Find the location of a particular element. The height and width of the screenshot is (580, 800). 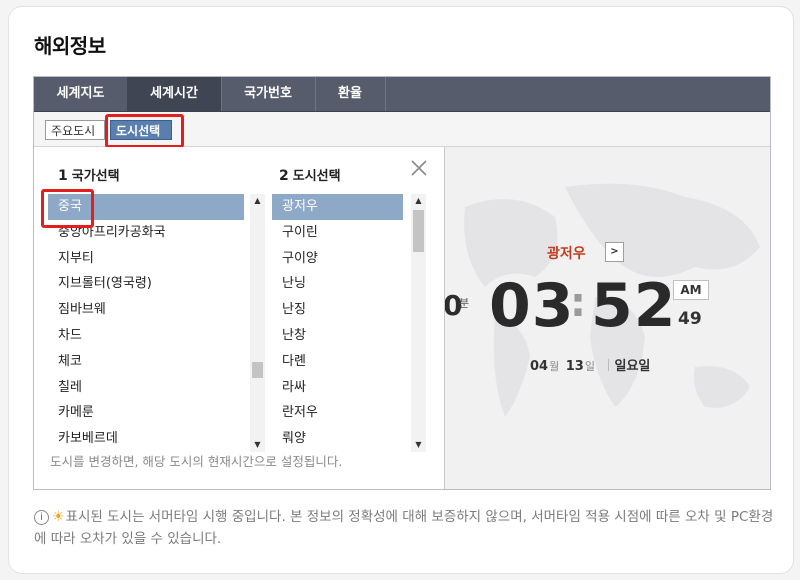

tab-world-map: 세계지도 is located at coordinates (81, 94).